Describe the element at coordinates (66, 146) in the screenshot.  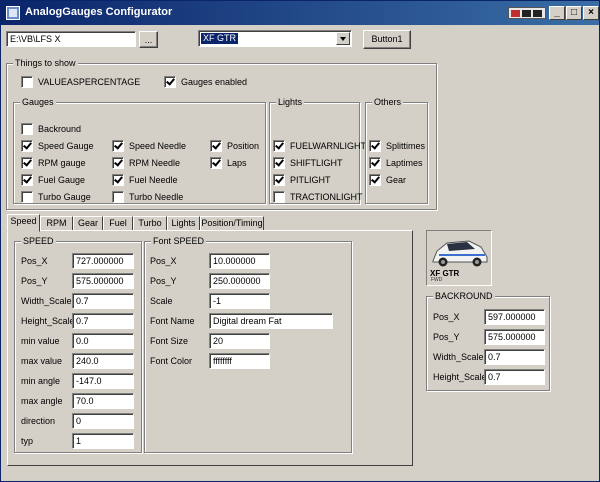
I see `checkbox-label: Speed Gauge` at that location.